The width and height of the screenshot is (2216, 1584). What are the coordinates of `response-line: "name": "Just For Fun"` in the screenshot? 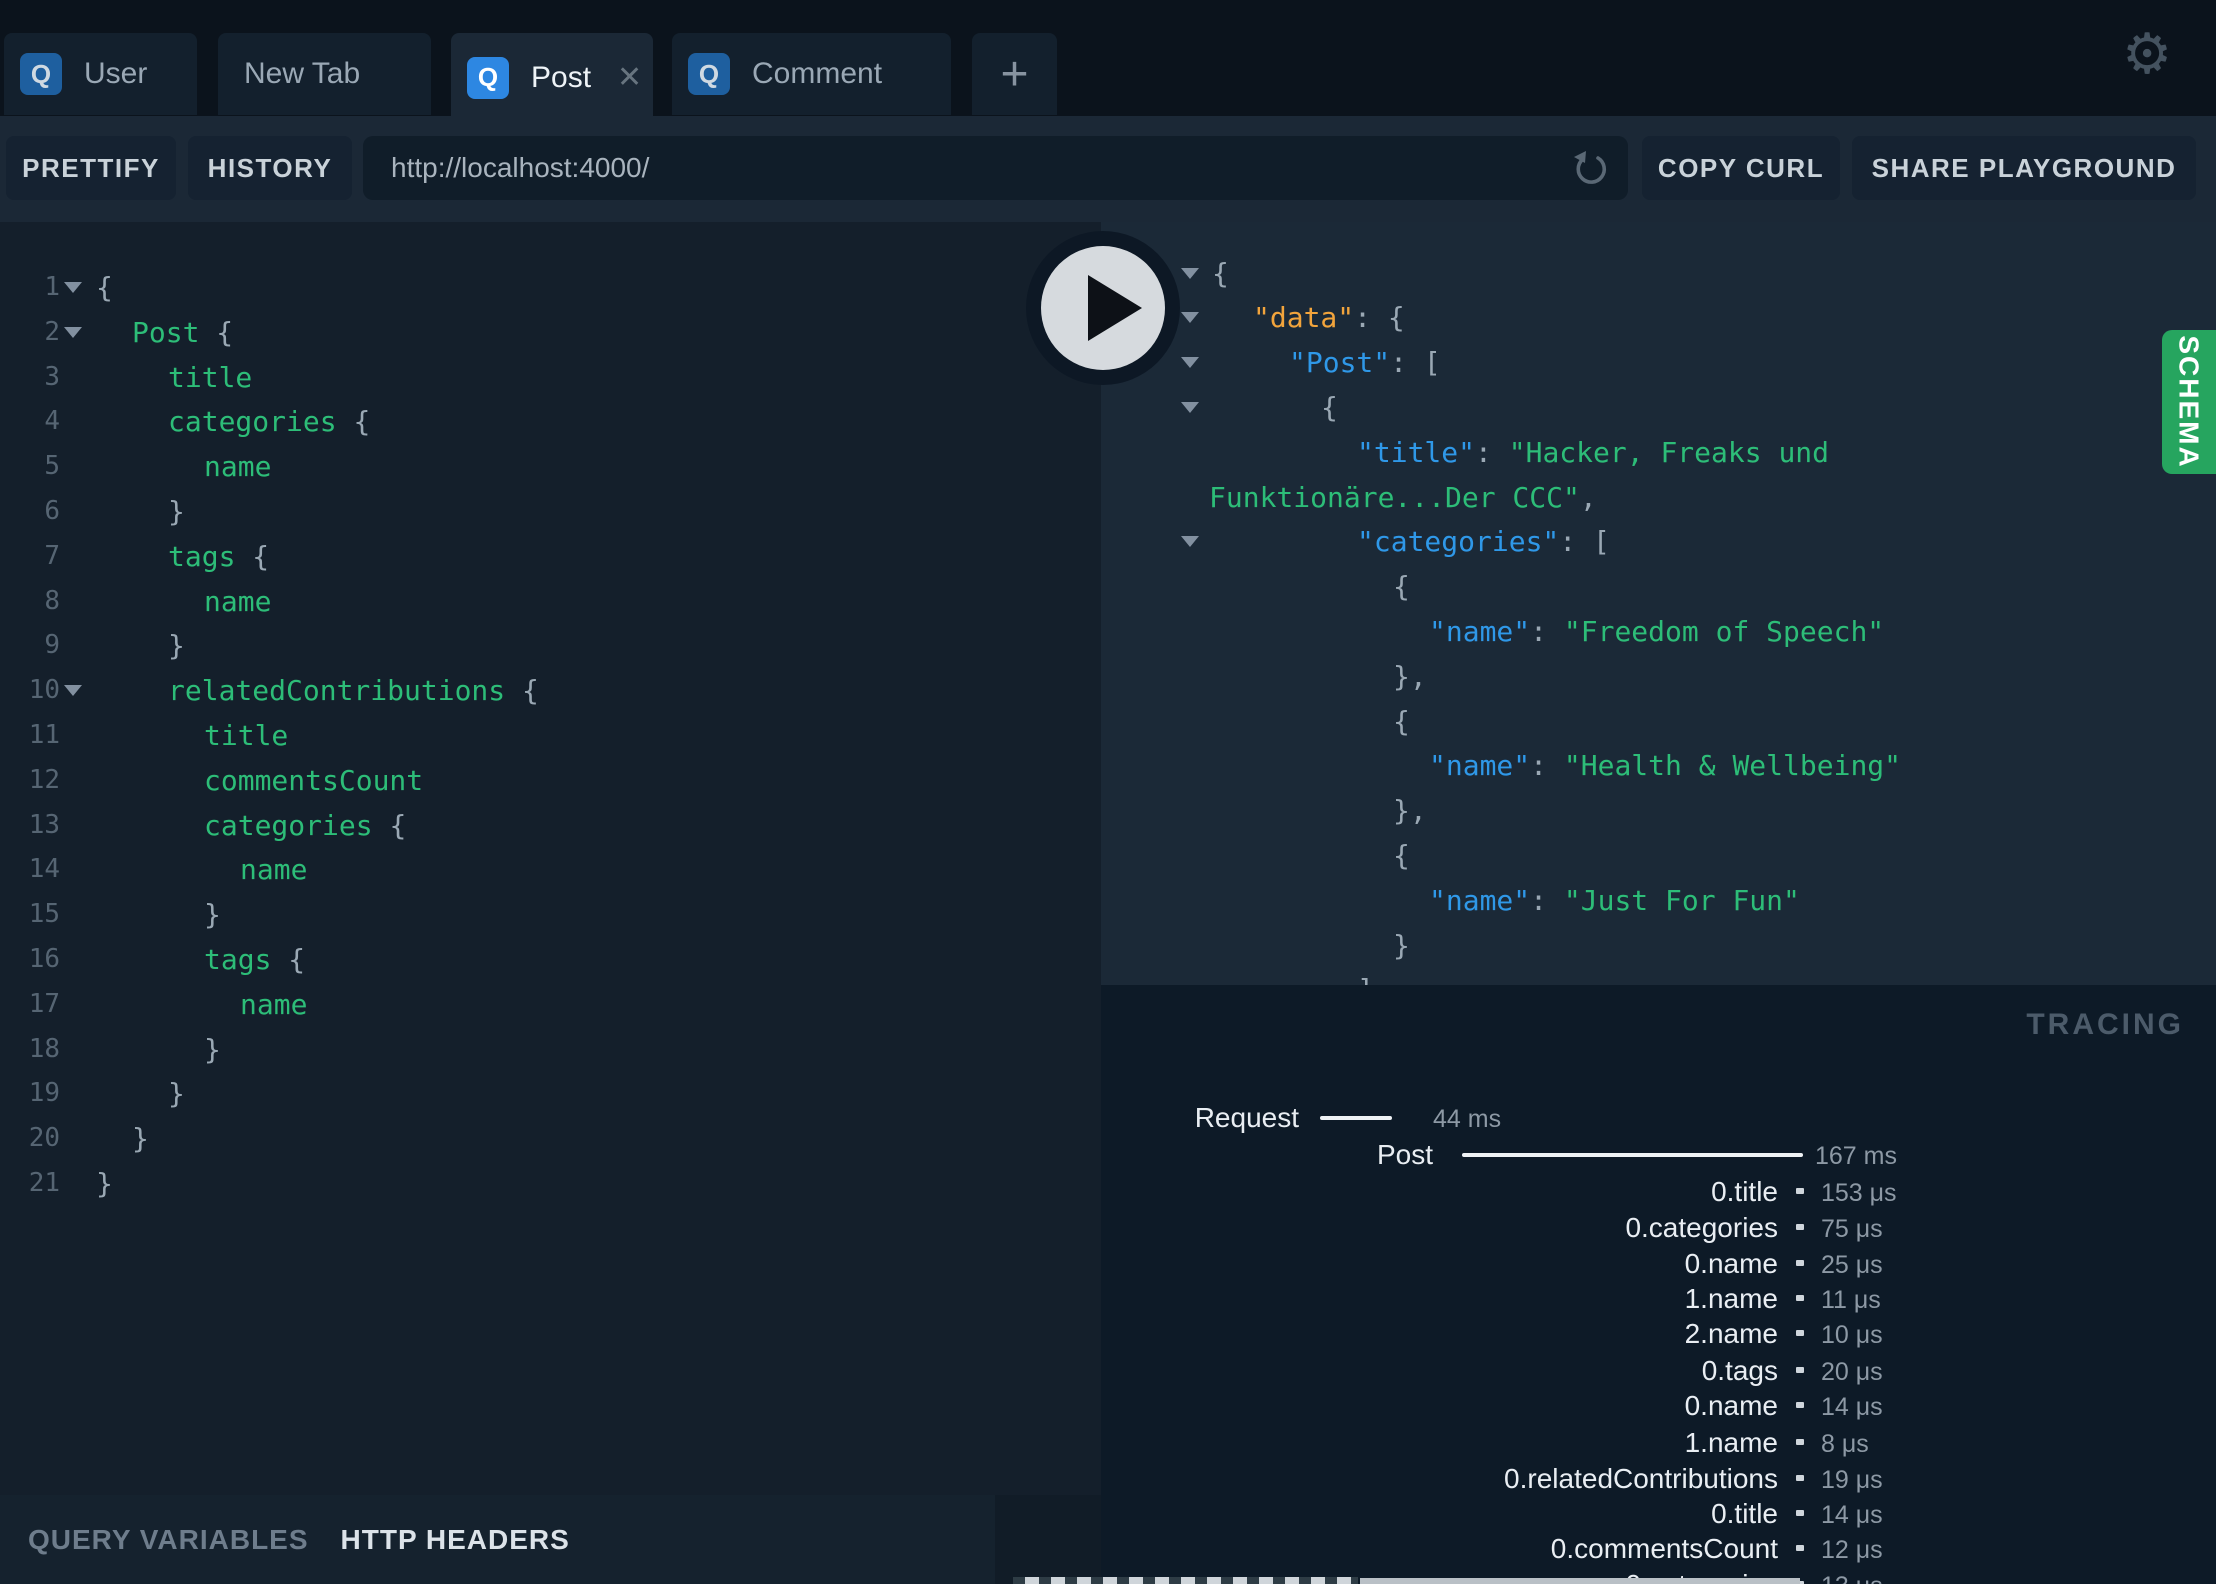 It's located at (1658, 900).